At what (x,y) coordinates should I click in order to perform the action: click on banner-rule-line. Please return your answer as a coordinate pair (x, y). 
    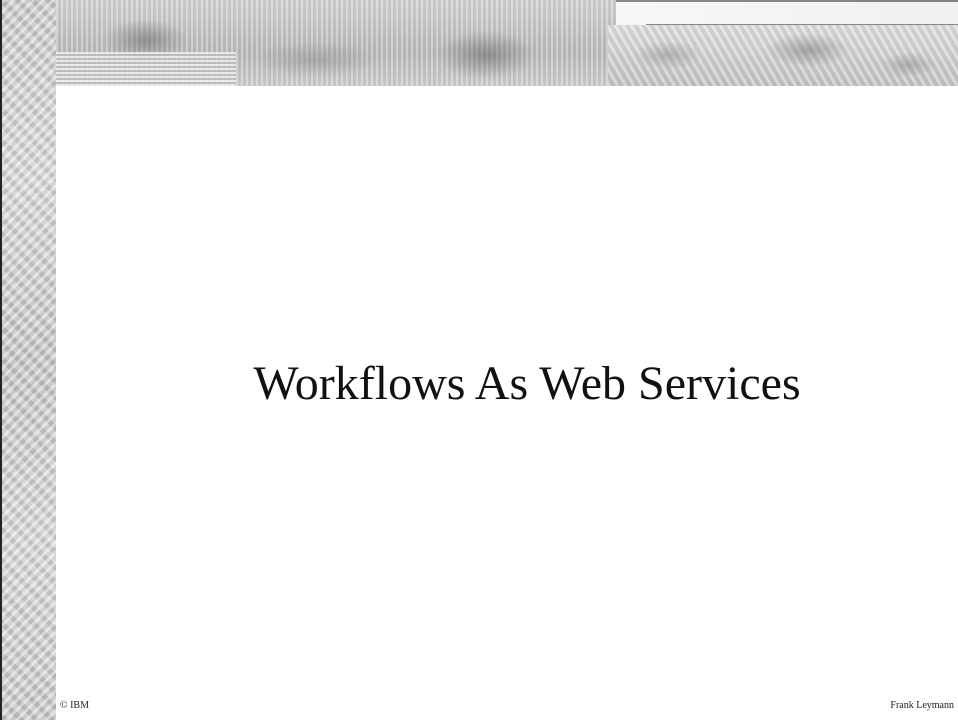
    Looking at the image, I should click on (802, 24).